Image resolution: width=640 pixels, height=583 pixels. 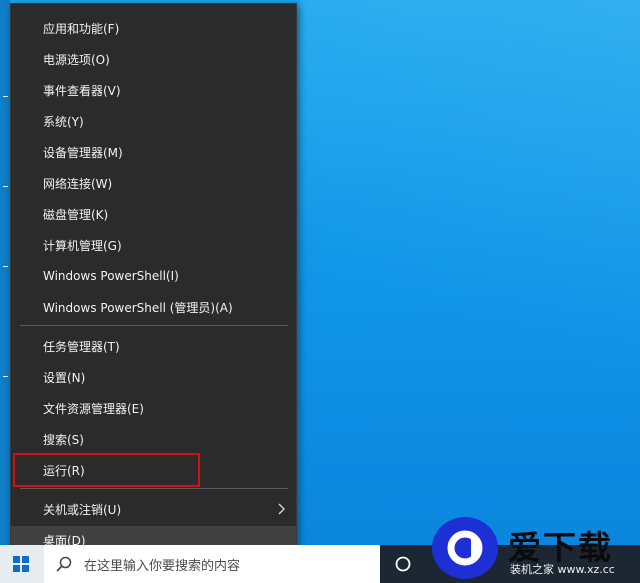 What do you see at coordinates (153, 377) in the screenshot?
I see `menu-item-settings: 设置(N)` at bounding box center [153, 377].